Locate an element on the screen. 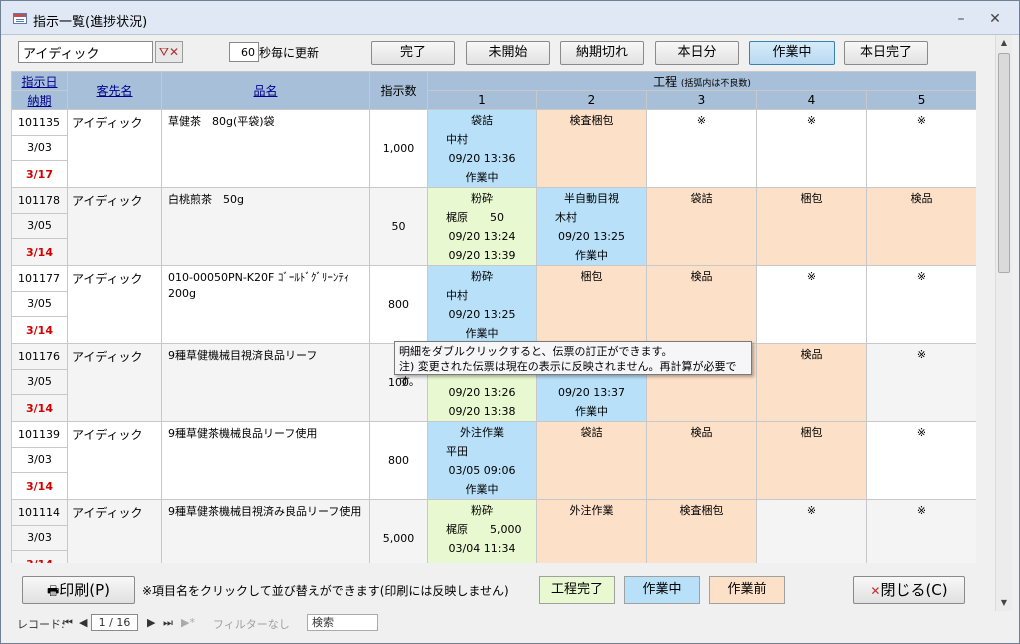 The image size is (1020, 644). tooltip-line-2: 注) 変更された伝票は現在の表示に反映されません。再計算が必要です。 is located at coordinates (568, 374).